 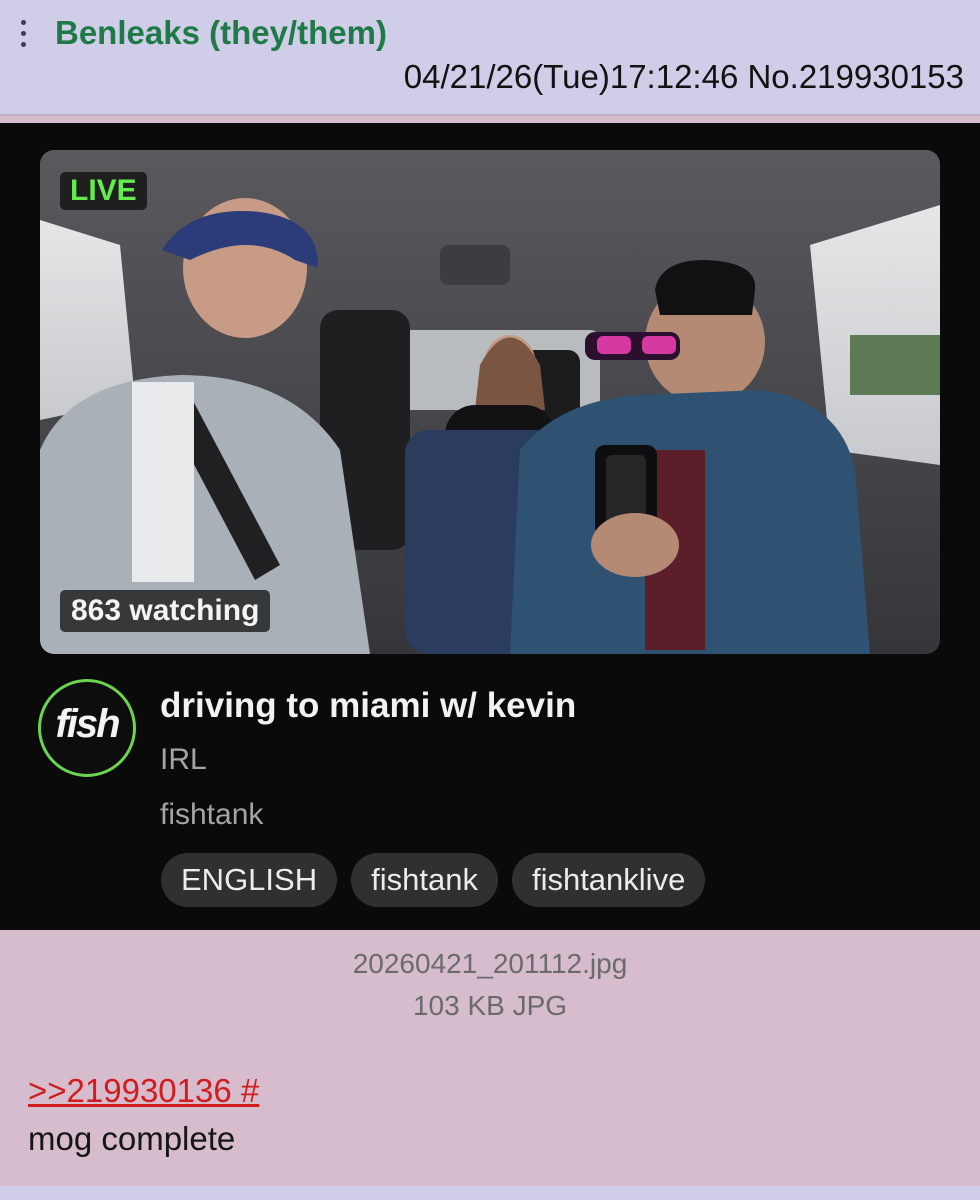 What do you see at coordinates (368, 705) in the screenshot?
I see `stream-title: driving to miami w/ kevin` at bounding box center [368, 705].